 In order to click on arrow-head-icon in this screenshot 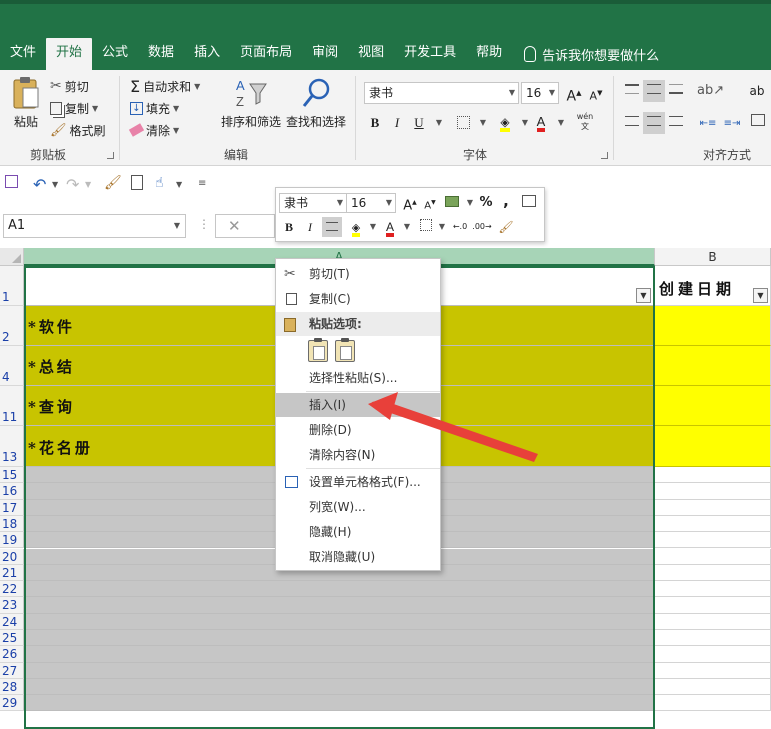, I will do `click(383, 406)`.